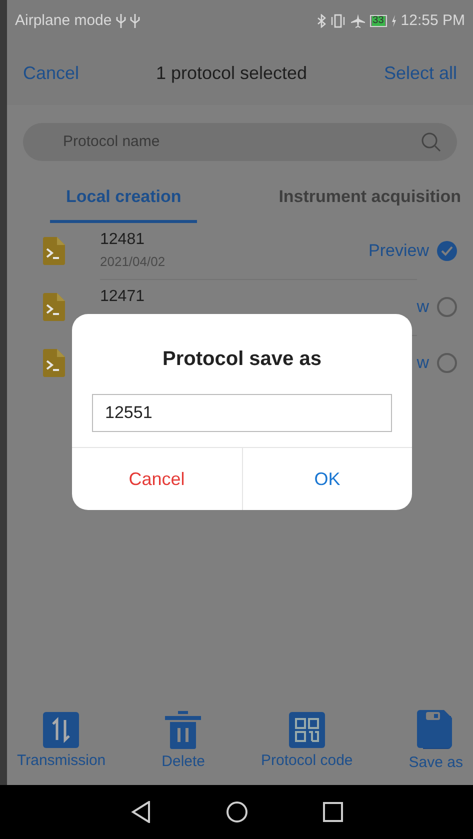 The width and height of the screenshot is (473, 839). Describe the element at coordinates (242, 413) in the screenshot. I see `name-input-field: 12551` at that location.